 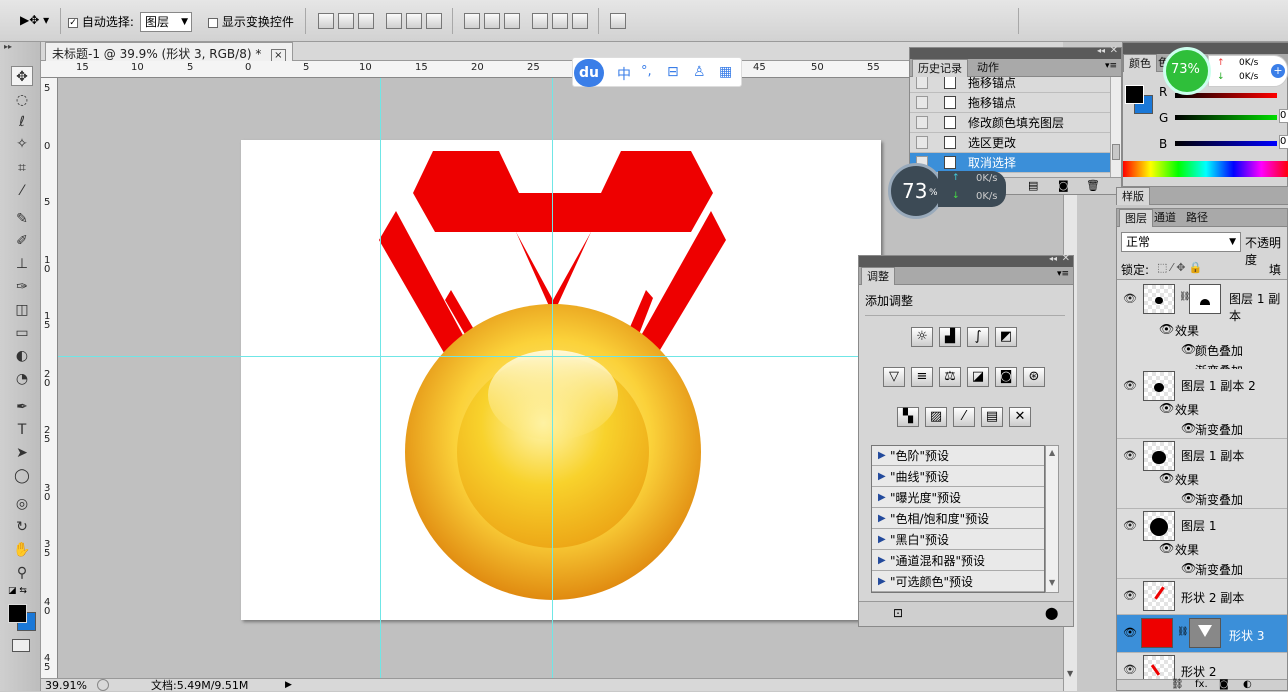 I want to click on layer-name: 形状 2, so click(x=1198, y=671).